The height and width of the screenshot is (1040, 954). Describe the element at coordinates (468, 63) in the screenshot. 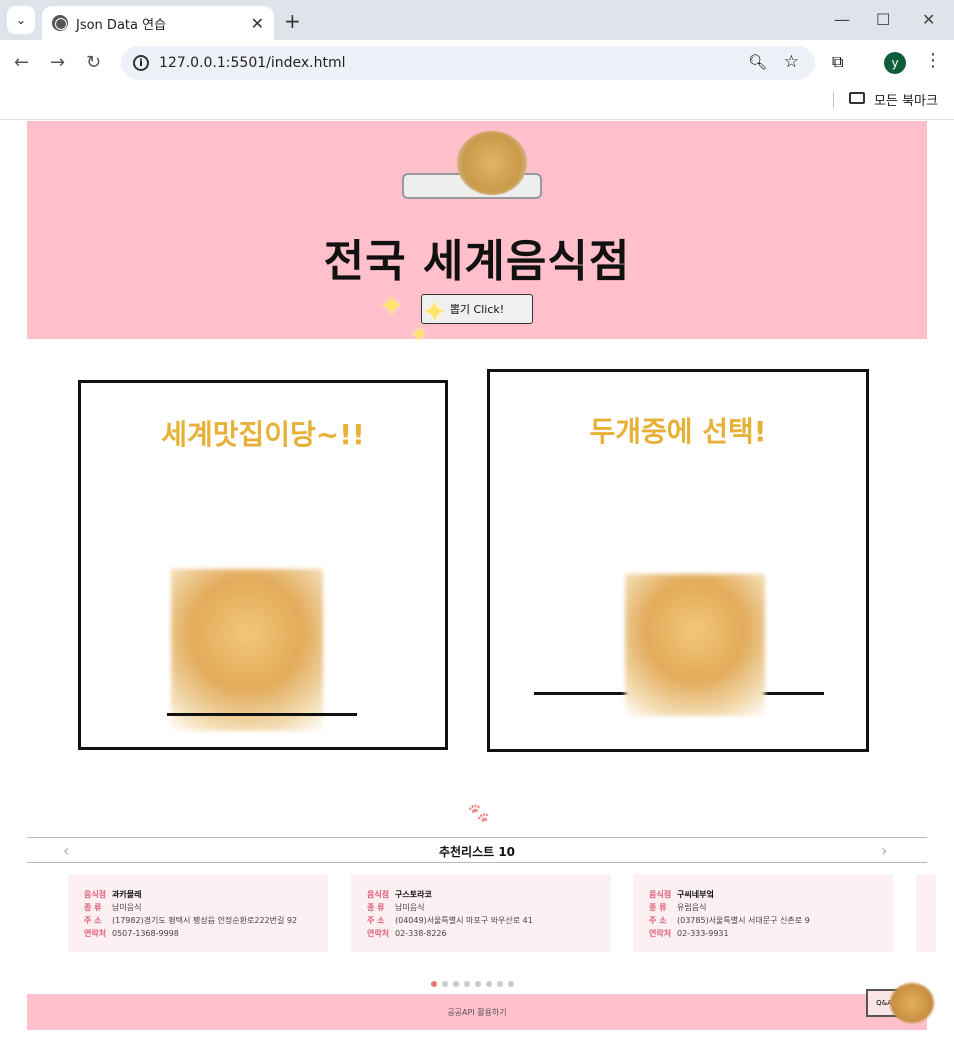

I see `address-bar: i 127.0.0.1:5501/index.html 🔍︎ ☆` at that location.